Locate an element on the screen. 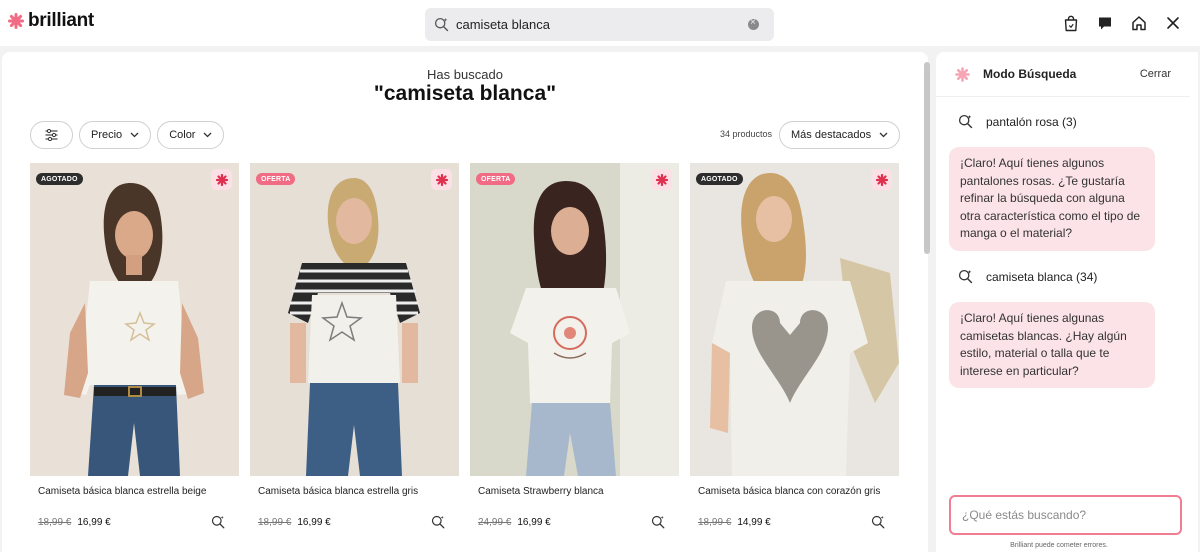 The width and height of the screenshot is (1200, 552). product-prices: 24,99 € 16,99 € is located at coordinates (514, 522).